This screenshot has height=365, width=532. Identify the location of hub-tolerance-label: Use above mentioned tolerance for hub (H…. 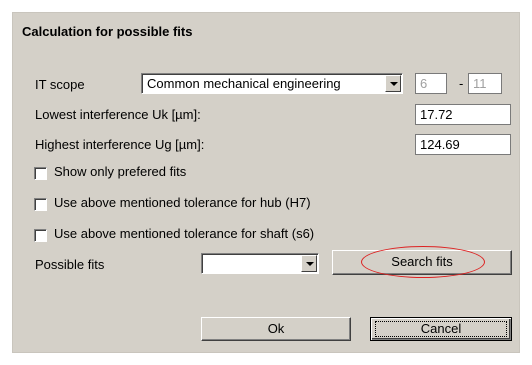
(182, 202).